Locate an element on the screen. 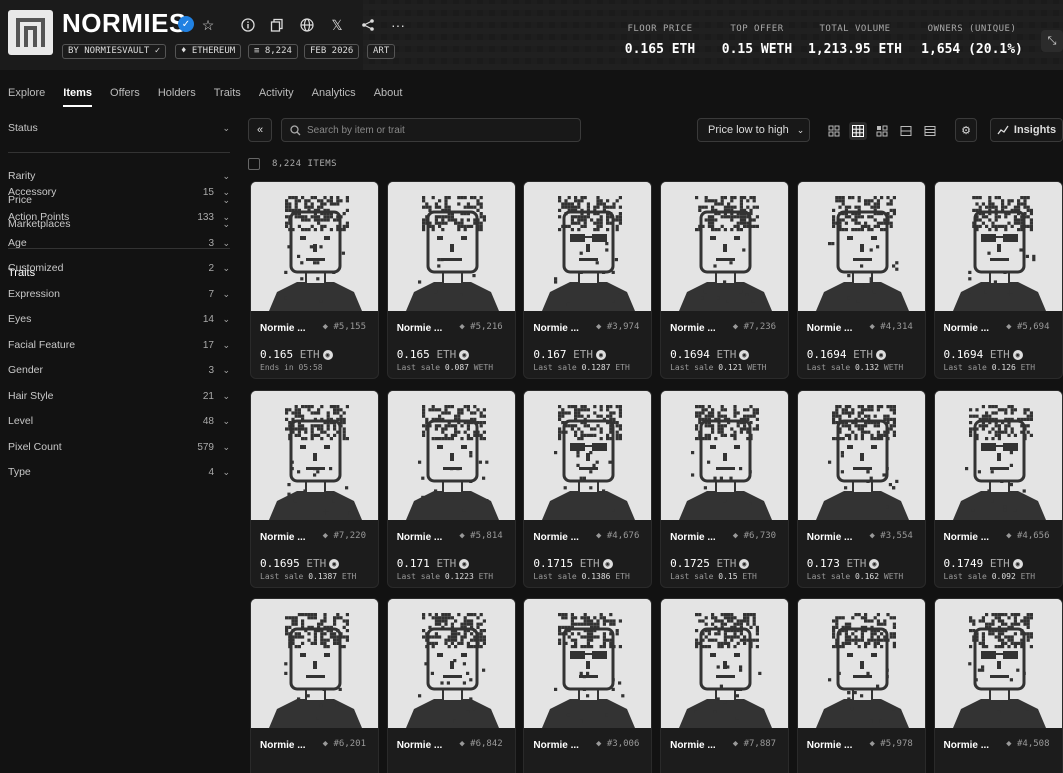  insights-button: Insights is located at coordinates (1026, 130).